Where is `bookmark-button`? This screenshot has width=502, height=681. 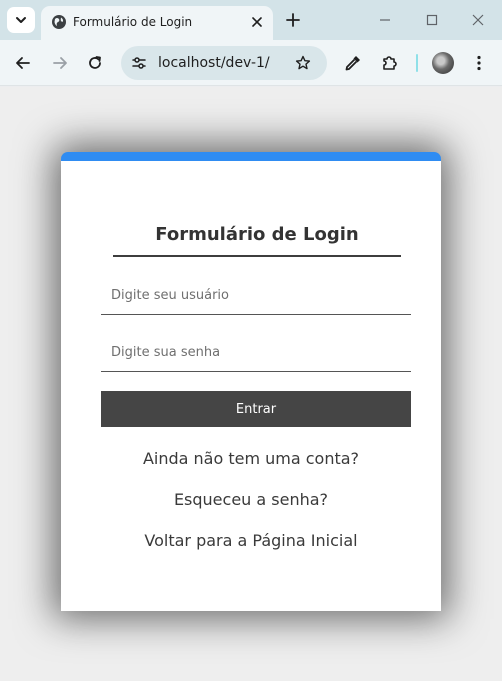
bookmark-button is located at coordinates (303, 63).